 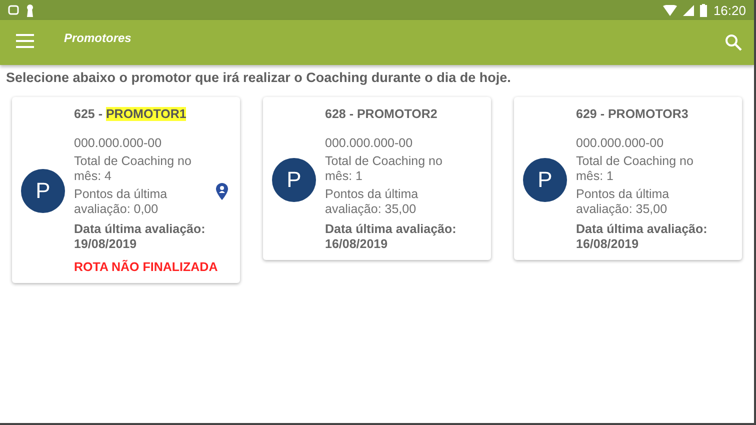 What do you see at coordinates (670, 10) in the screenshot?
I see `wifi-icon` at bounding box center [670, 10].